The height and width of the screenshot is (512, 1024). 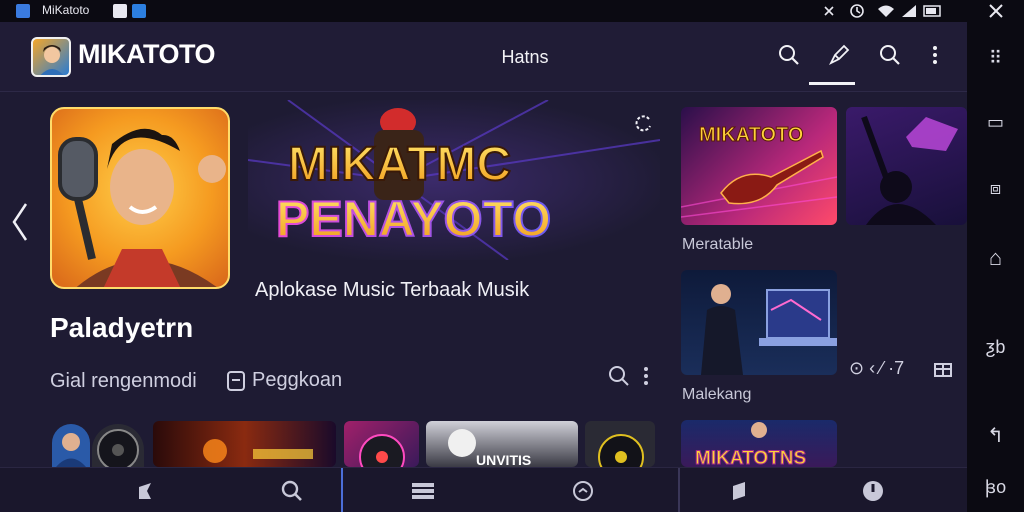 I want to click on app-logo, so click(x=51, y=57).